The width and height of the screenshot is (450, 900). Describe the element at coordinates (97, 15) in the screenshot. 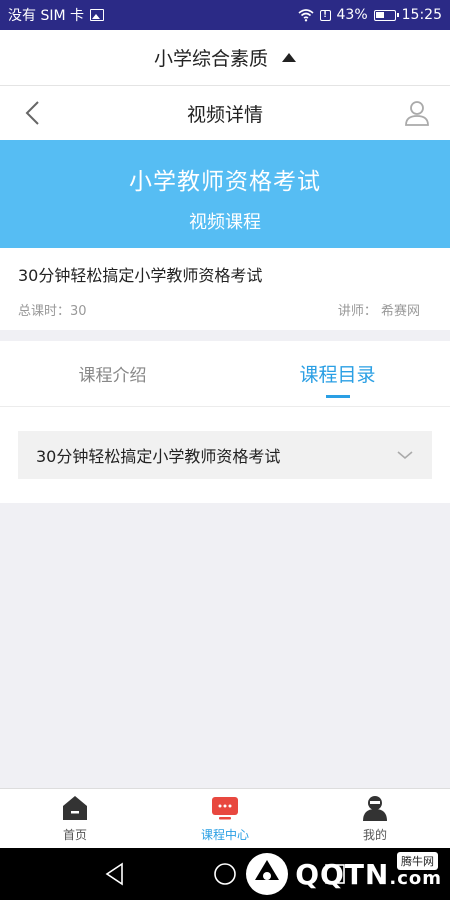

I see `image-notification-icon` at that location.